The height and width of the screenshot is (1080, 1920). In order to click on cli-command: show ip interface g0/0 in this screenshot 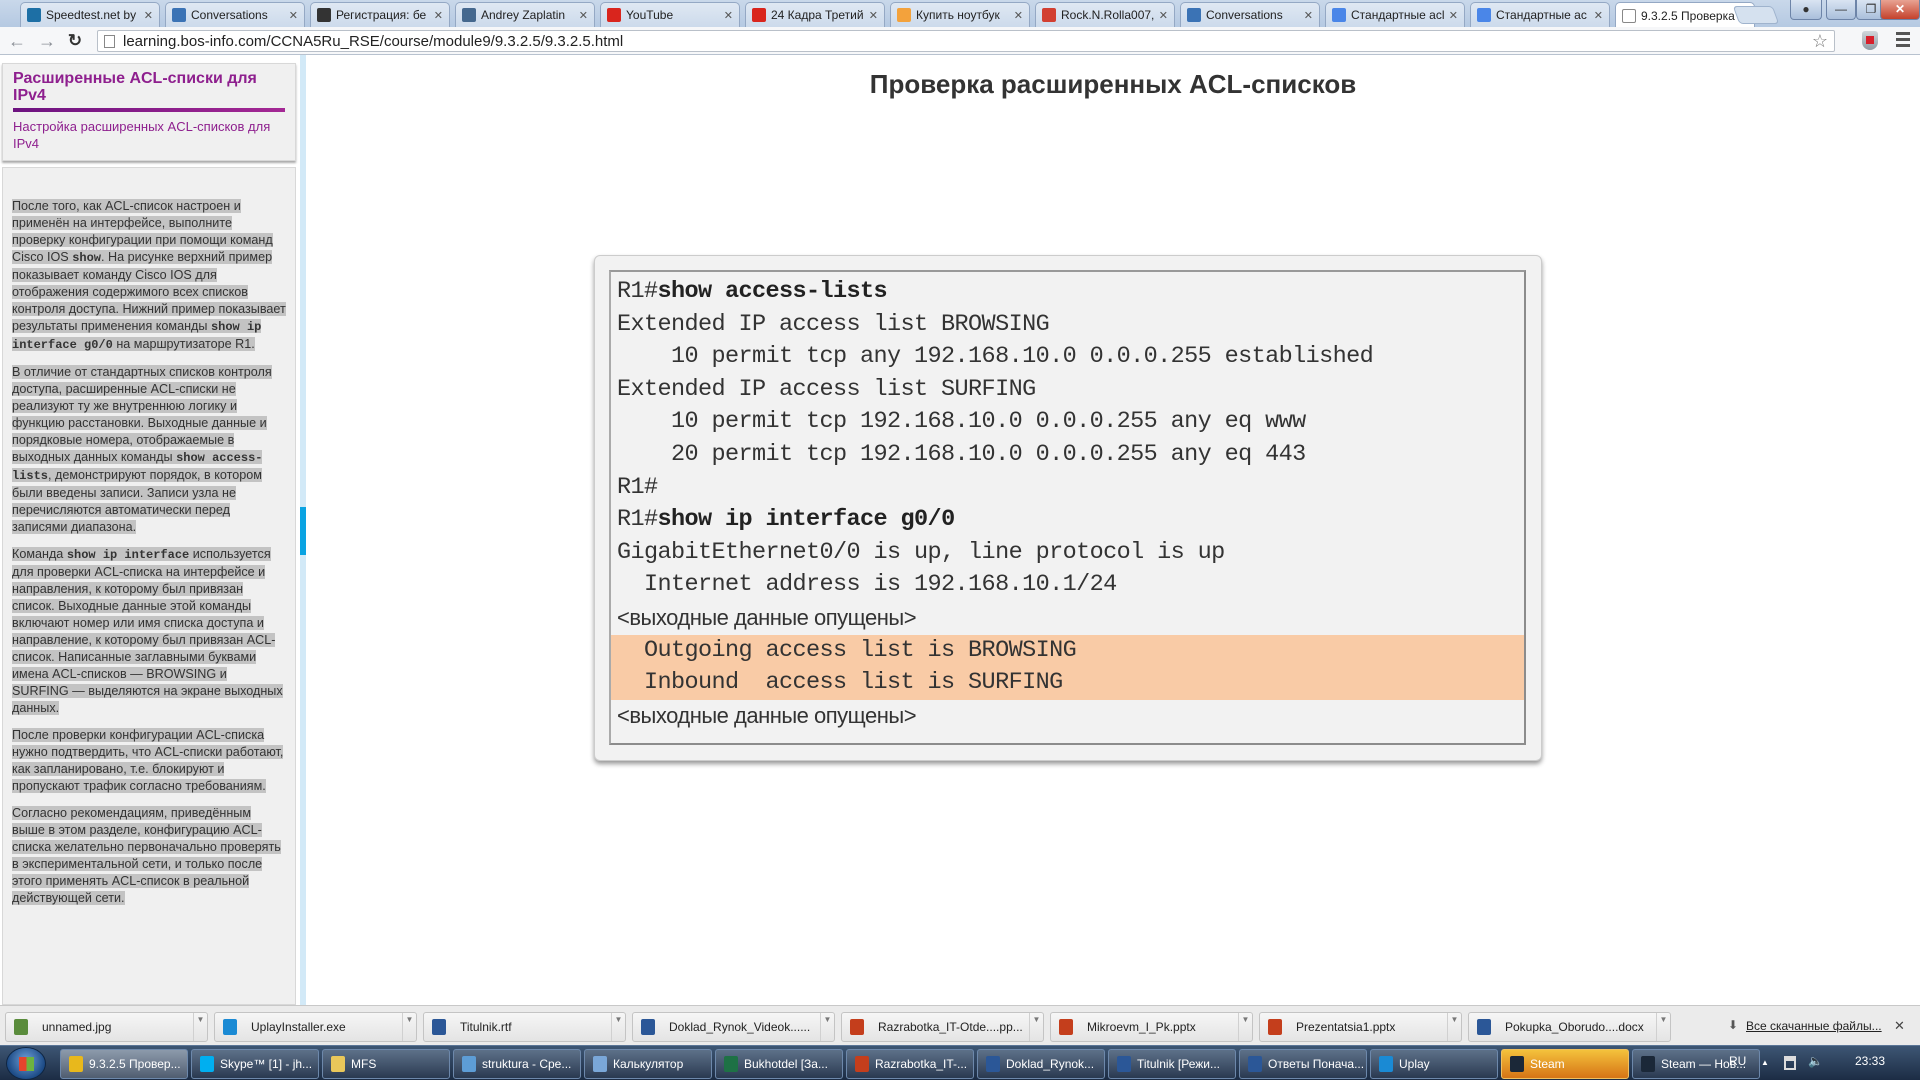, I will do `click(806, 520)`.